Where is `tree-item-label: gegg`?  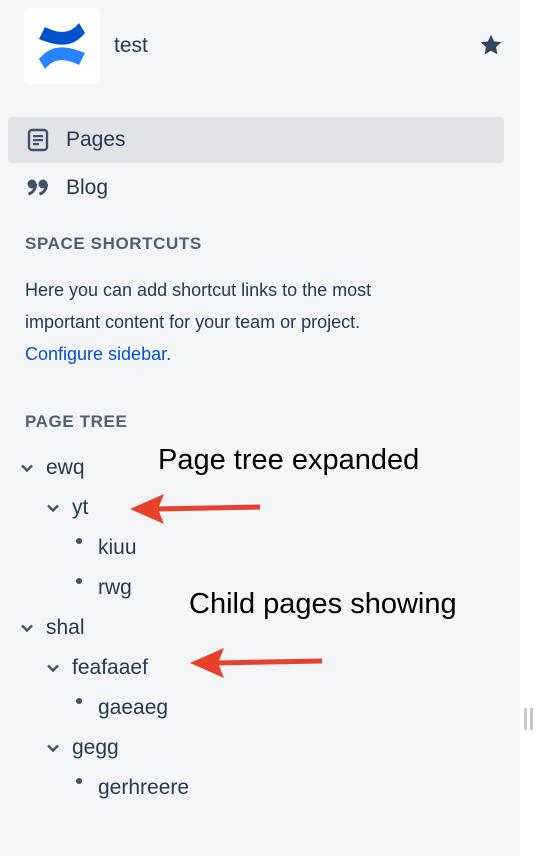
tree-item-label: gegg is located at coordinates (95, 747).